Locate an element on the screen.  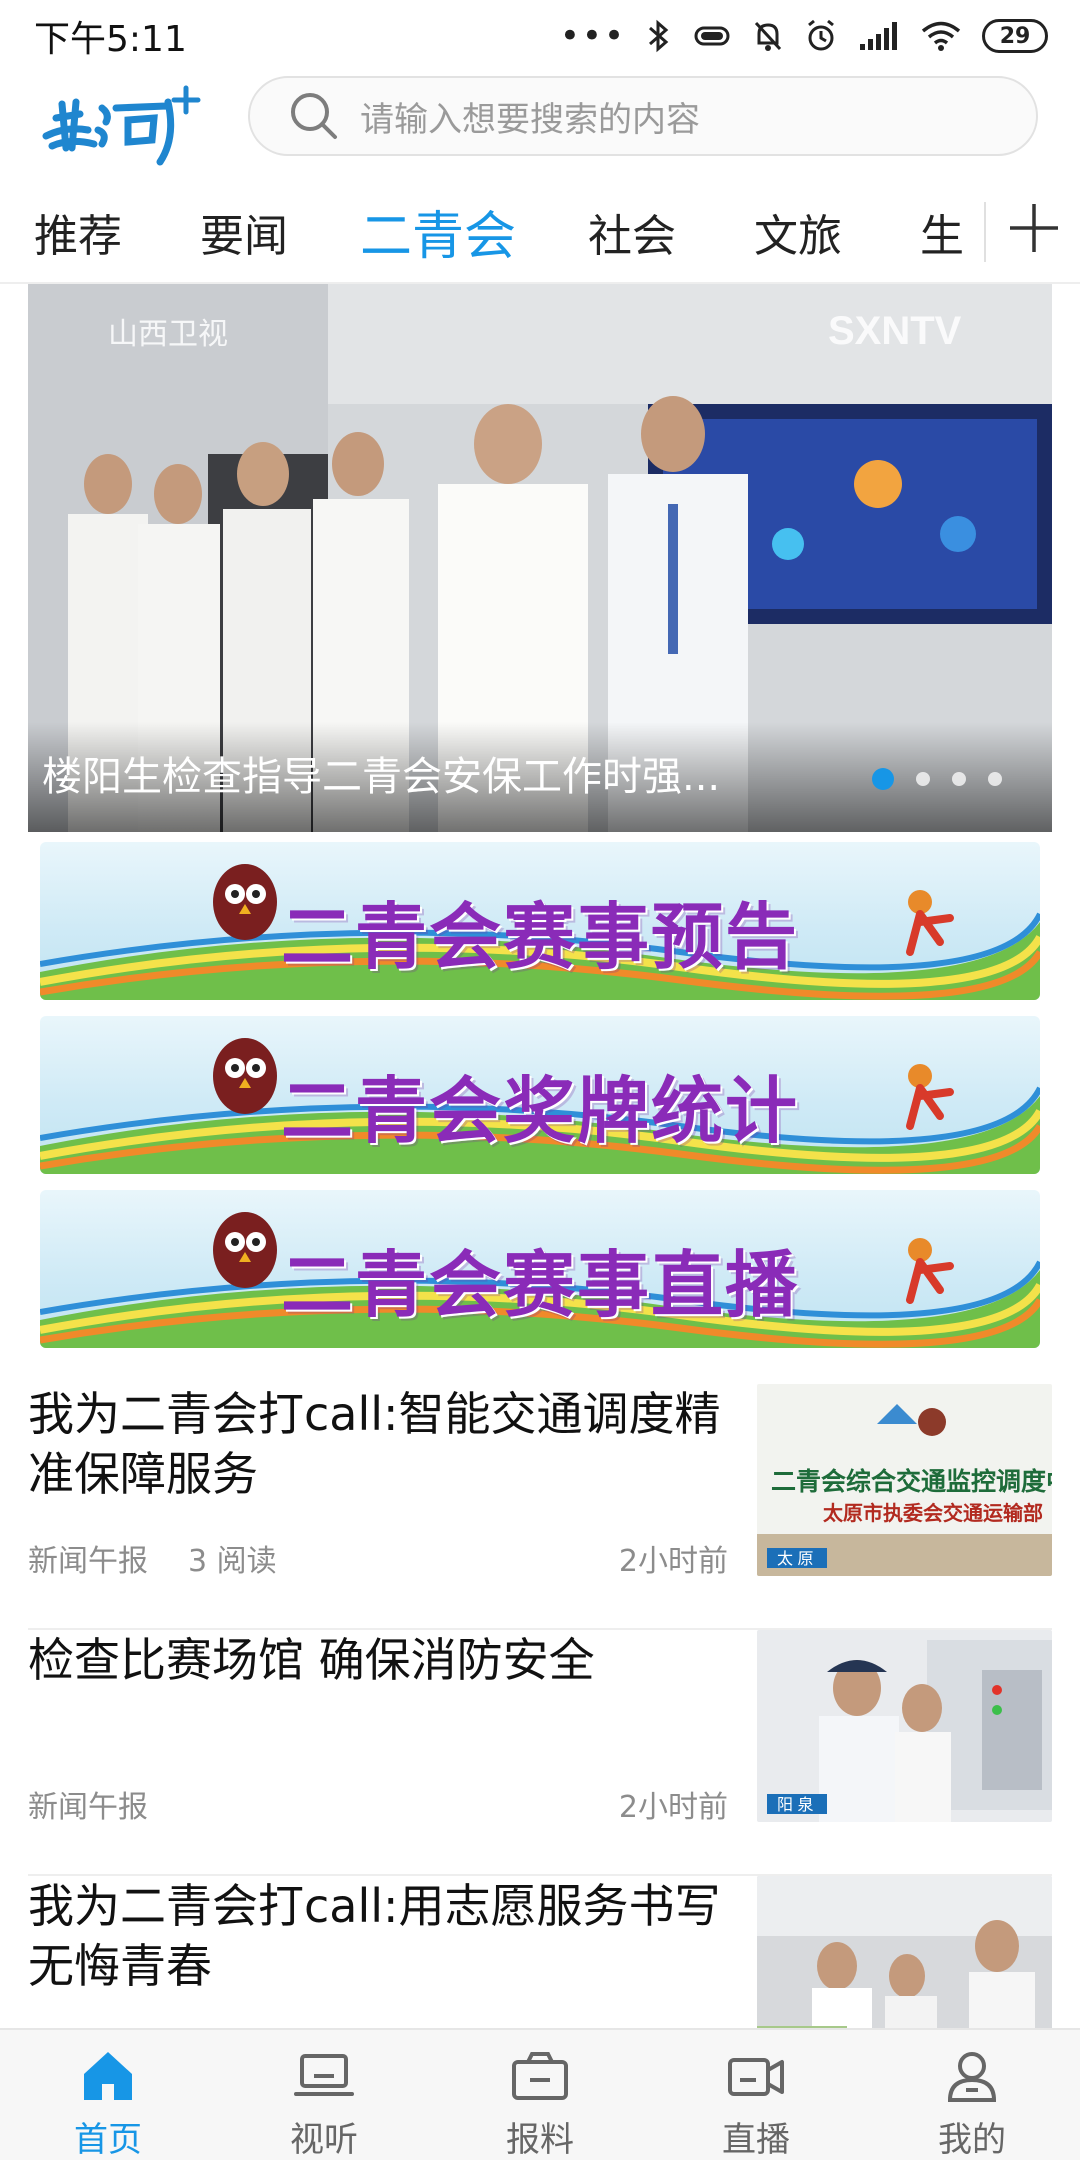
tab-society: 社会 is located at coordinates (632, 232).